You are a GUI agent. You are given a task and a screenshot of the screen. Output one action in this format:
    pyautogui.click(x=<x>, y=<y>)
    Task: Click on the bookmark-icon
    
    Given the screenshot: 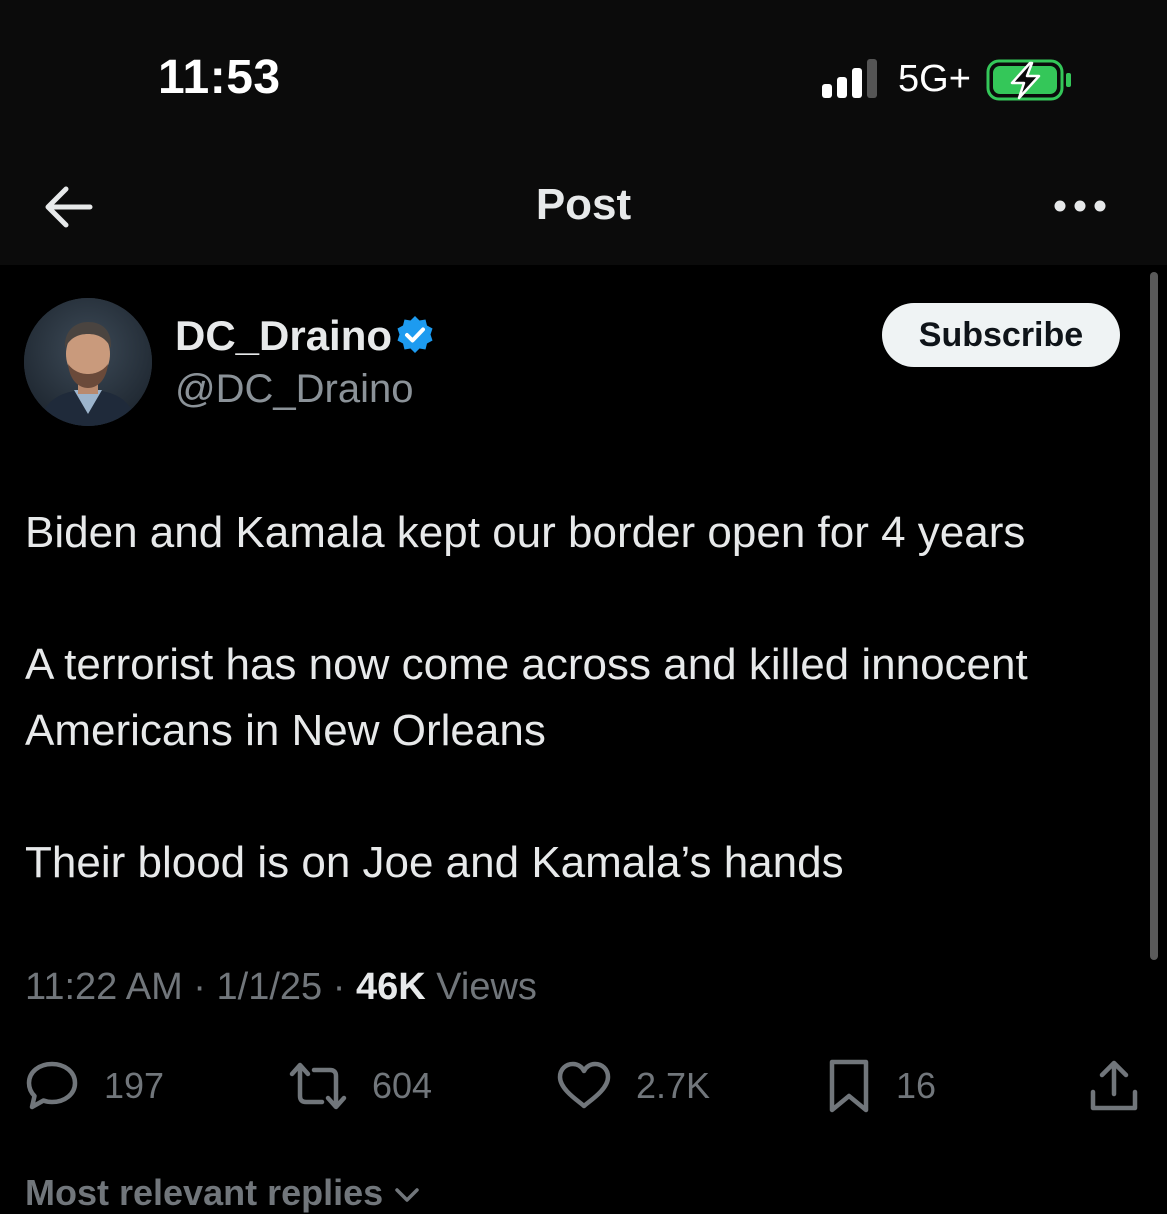 What is the action you would take?
    pyautogui.click(x=849, y=1086)
    